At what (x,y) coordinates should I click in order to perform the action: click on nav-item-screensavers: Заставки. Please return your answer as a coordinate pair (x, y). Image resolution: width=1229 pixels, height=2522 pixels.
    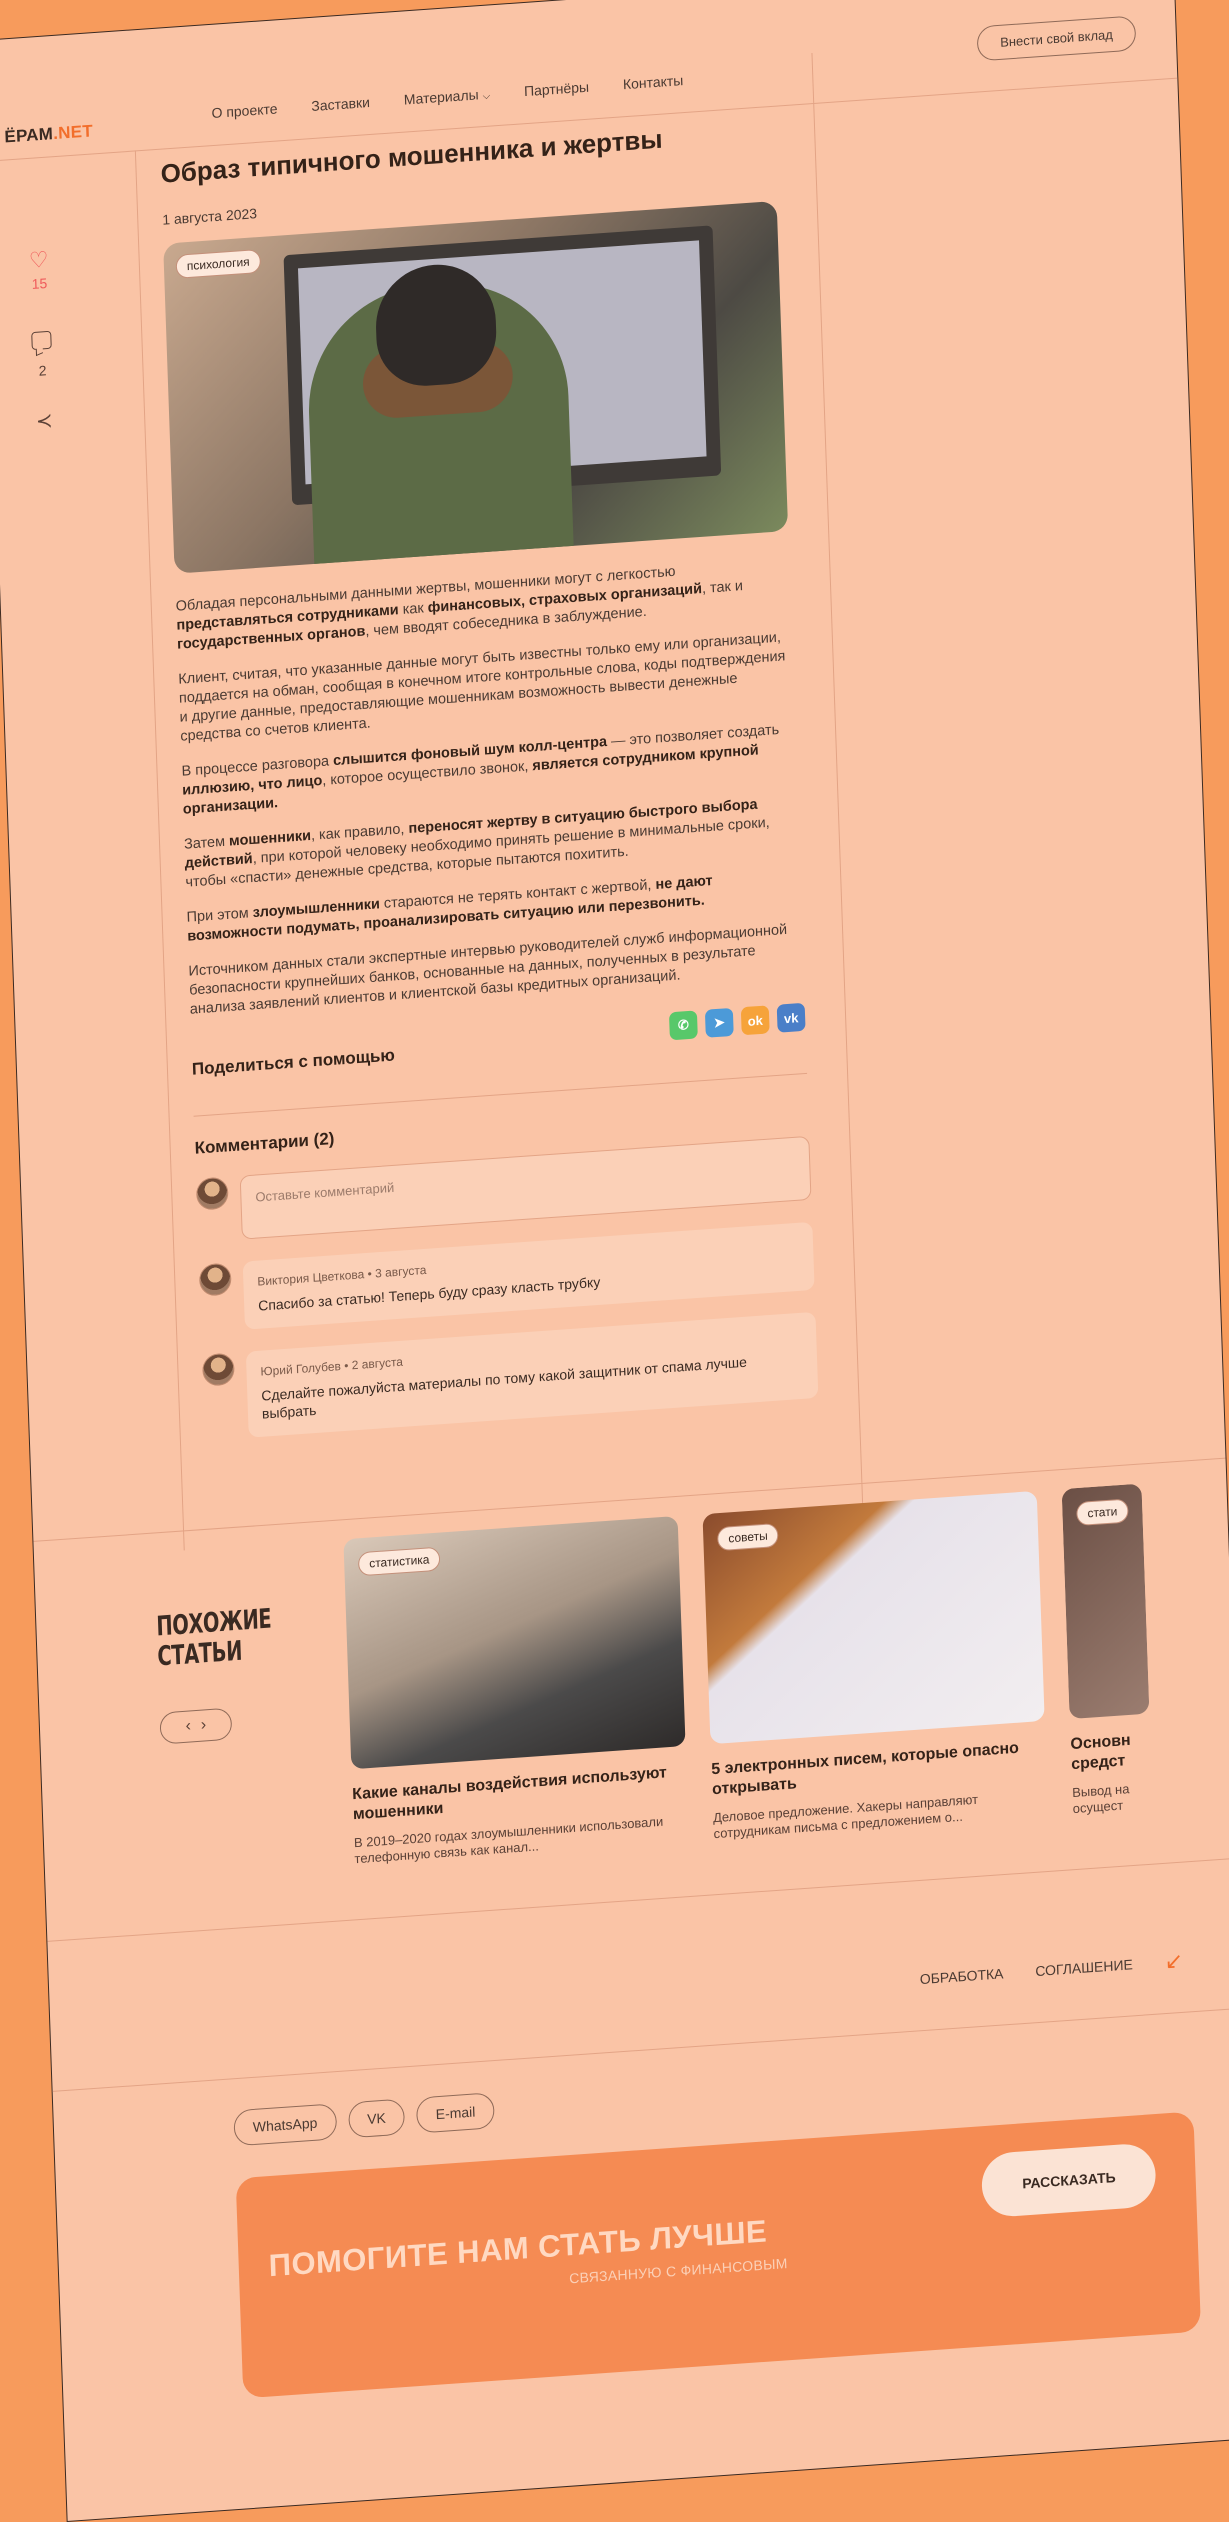
    Looking at the image, I should click on (340, 104).